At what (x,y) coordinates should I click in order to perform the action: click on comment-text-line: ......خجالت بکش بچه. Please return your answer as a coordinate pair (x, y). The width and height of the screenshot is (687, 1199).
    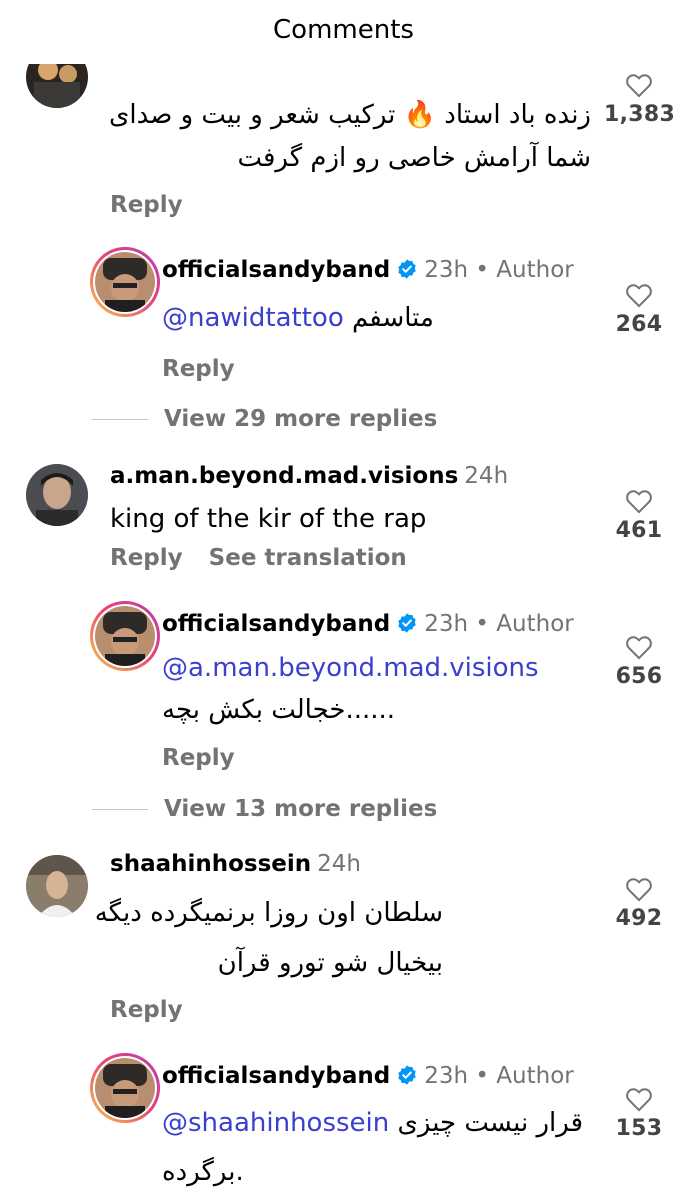
    Looking at the image, I should click on (279, 710).